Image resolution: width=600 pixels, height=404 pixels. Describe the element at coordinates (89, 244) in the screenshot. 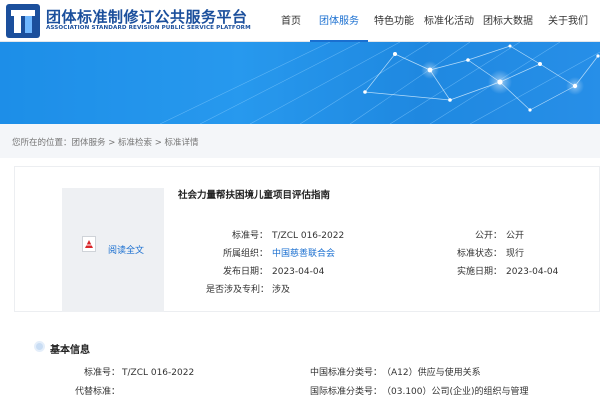

I see `pdf-icon` at that location.